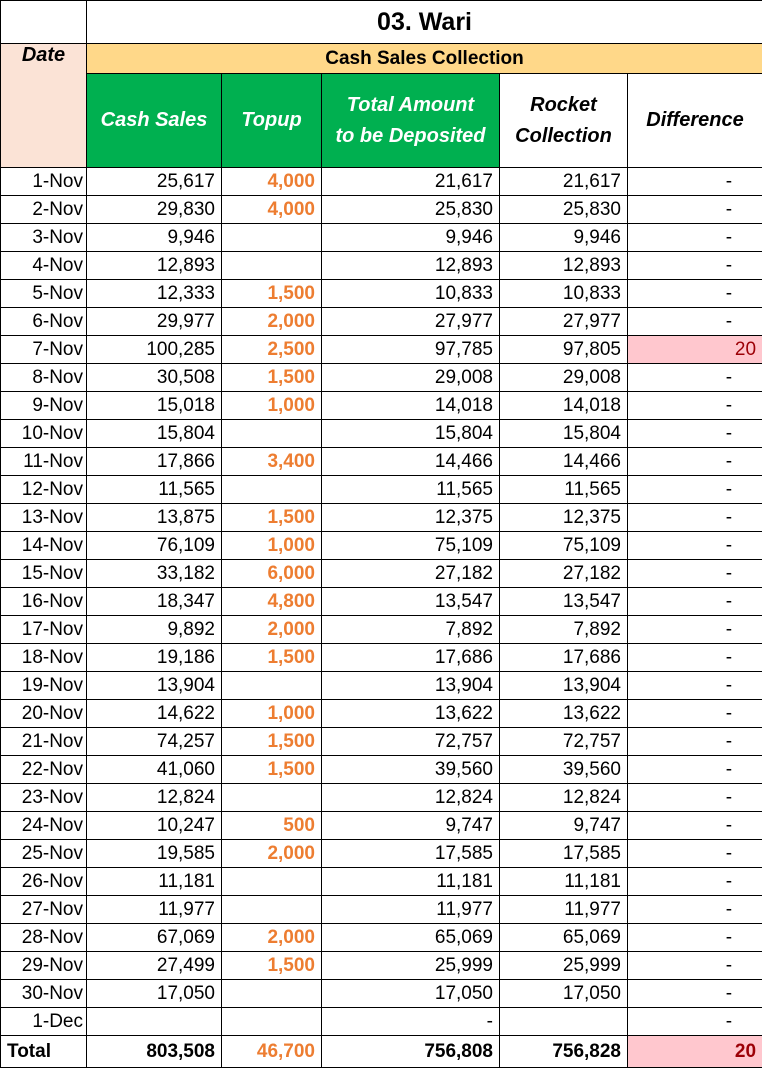 The height and width of the screenshot is (1070, 762). I want to click on total-amount-cell: 11,977, so click(410, 909).